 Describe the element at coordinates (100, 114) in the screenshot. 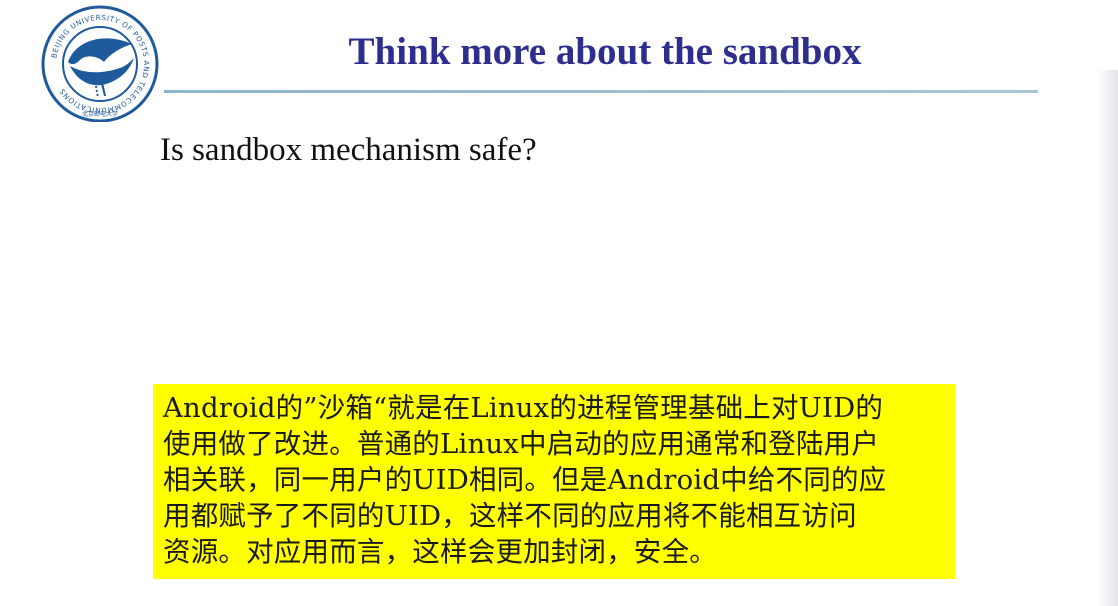

I see `logo-chinese-text: 北京邮电大学` at that location.